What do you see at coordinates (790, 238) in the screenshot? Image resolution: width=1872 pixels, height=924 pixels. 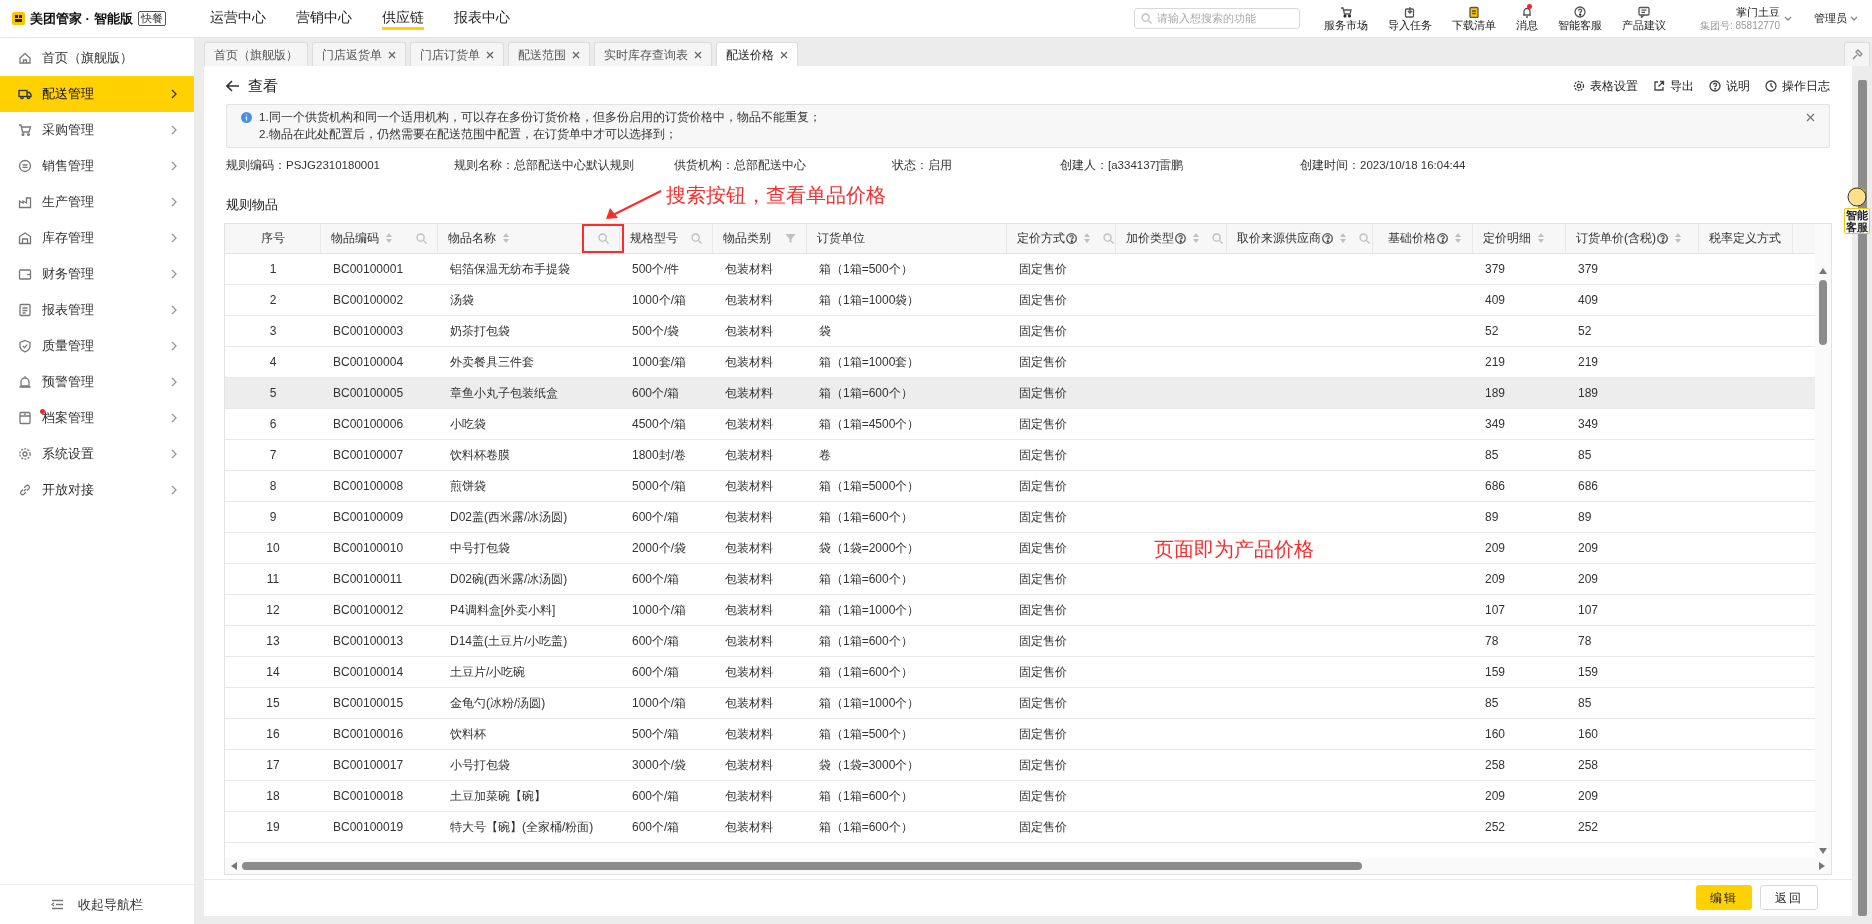 I see `filter-icon` at bounding box center [790, 238].